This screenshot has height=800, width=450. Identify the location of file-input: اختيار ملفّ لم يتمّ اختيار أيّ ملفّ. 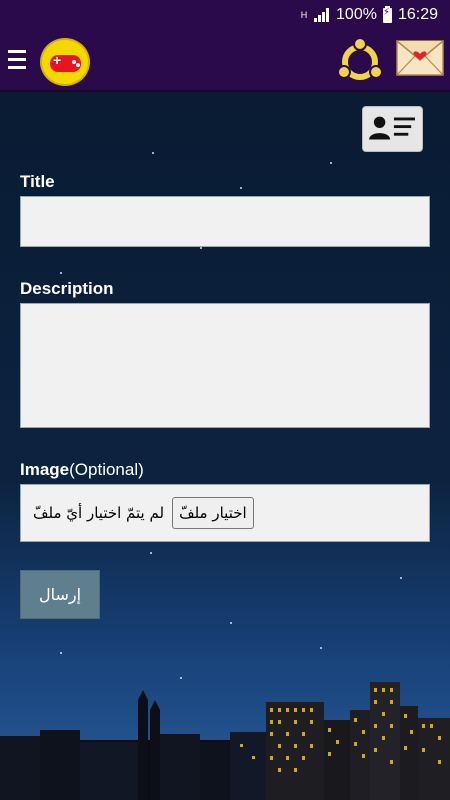
(225, 513).